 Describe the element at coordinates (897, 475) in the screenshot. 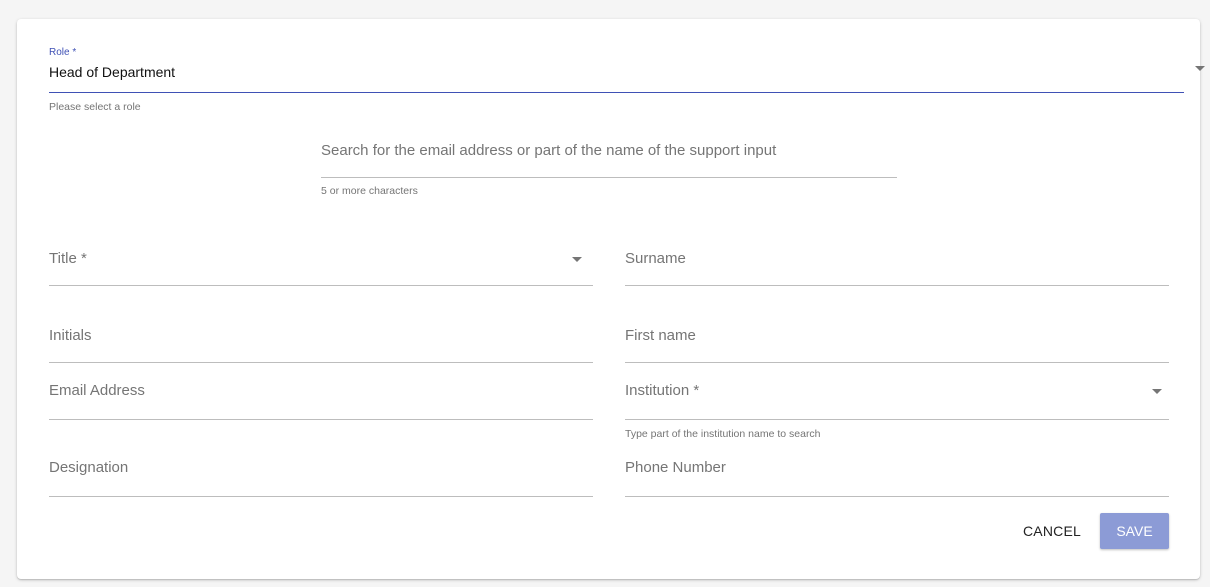

I see `phone-number-input: Phone Number` at that location.